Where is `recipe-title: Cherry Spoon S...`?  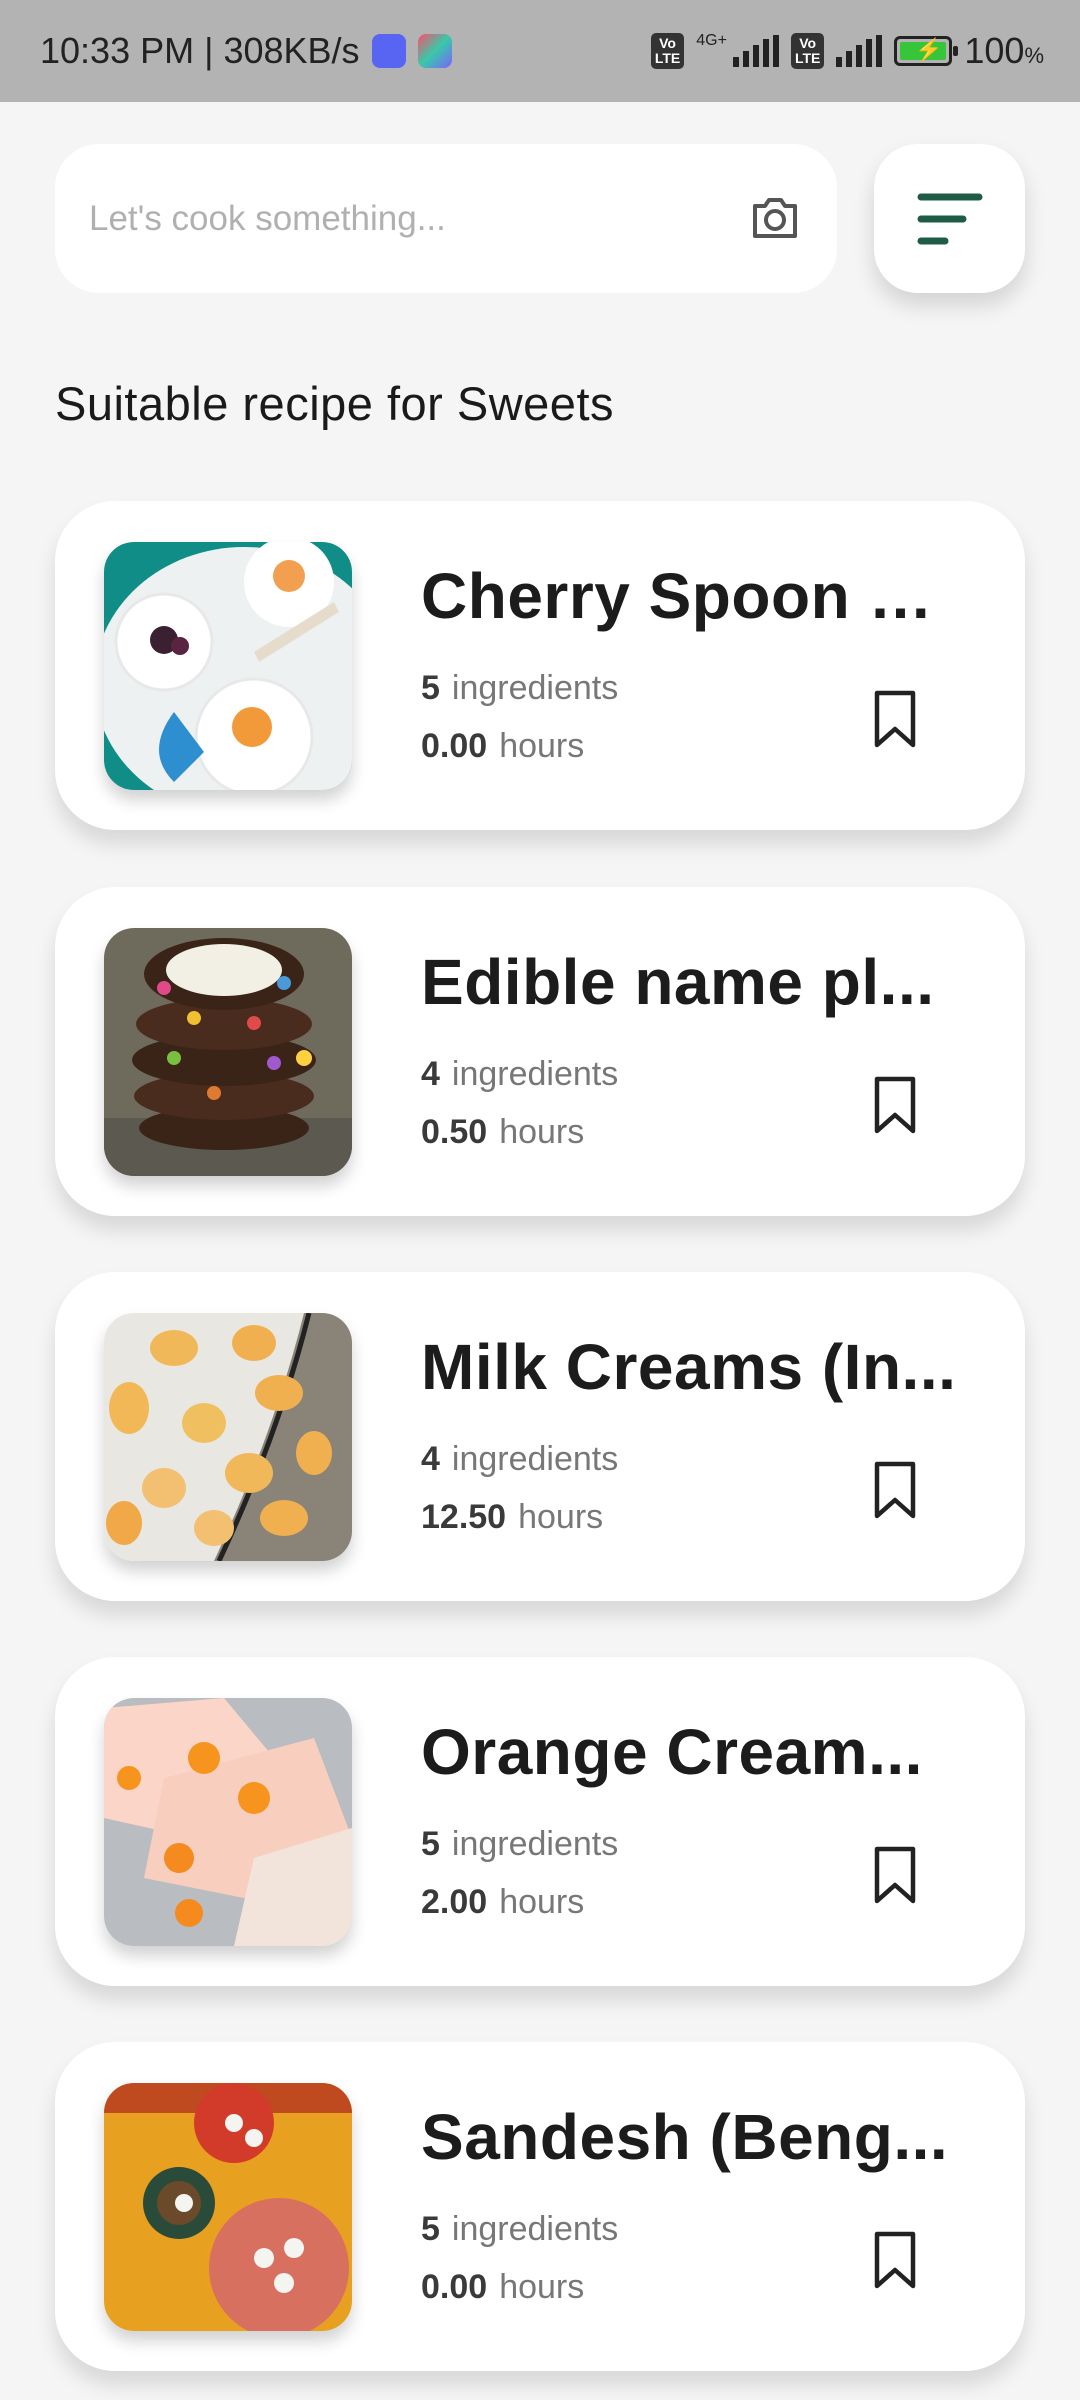
recipe-title: Cherry Spoon S... is located at coordinates (691, 596).